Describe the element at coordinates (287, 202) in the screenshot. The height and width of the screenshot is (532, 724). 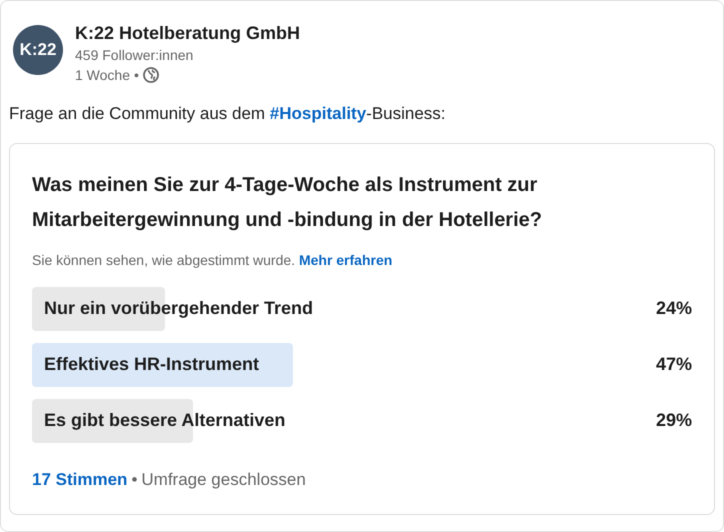
I see `poll-question: Was meinen Sie zur 4-Tage-Woche als Instrument zur Mitarbeitergewinnung und -bindung in der Hotellerie?` at that location.